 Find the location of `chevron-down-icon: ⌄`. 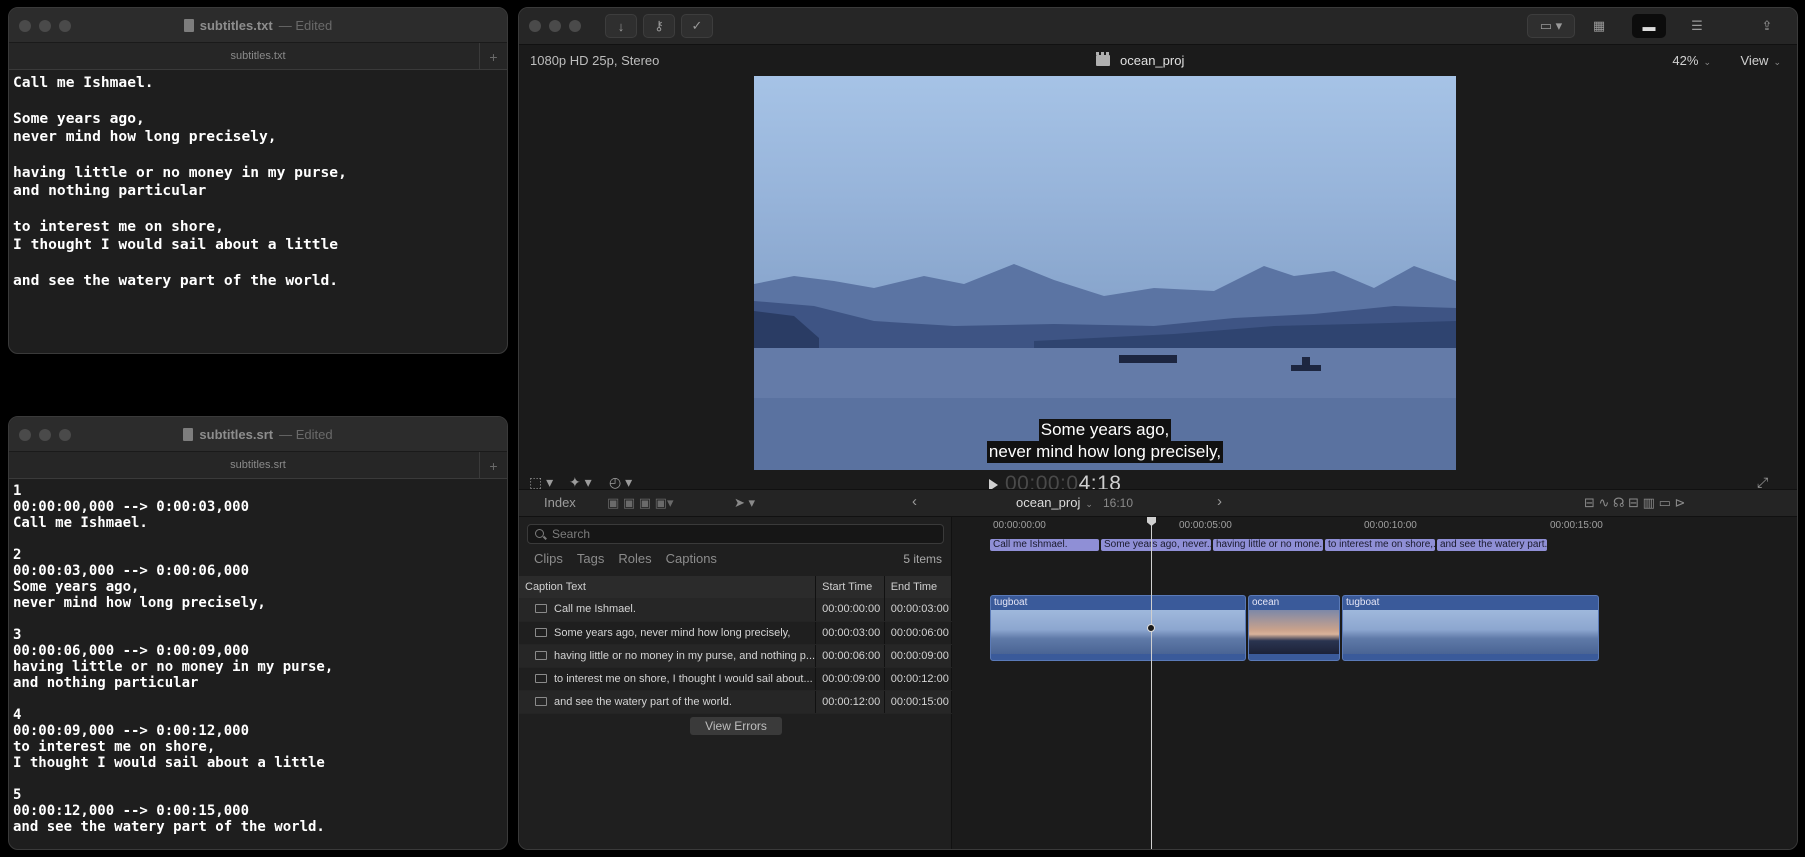

chevron-down-icon: ⌄ is located at coordinates (1707, 61).